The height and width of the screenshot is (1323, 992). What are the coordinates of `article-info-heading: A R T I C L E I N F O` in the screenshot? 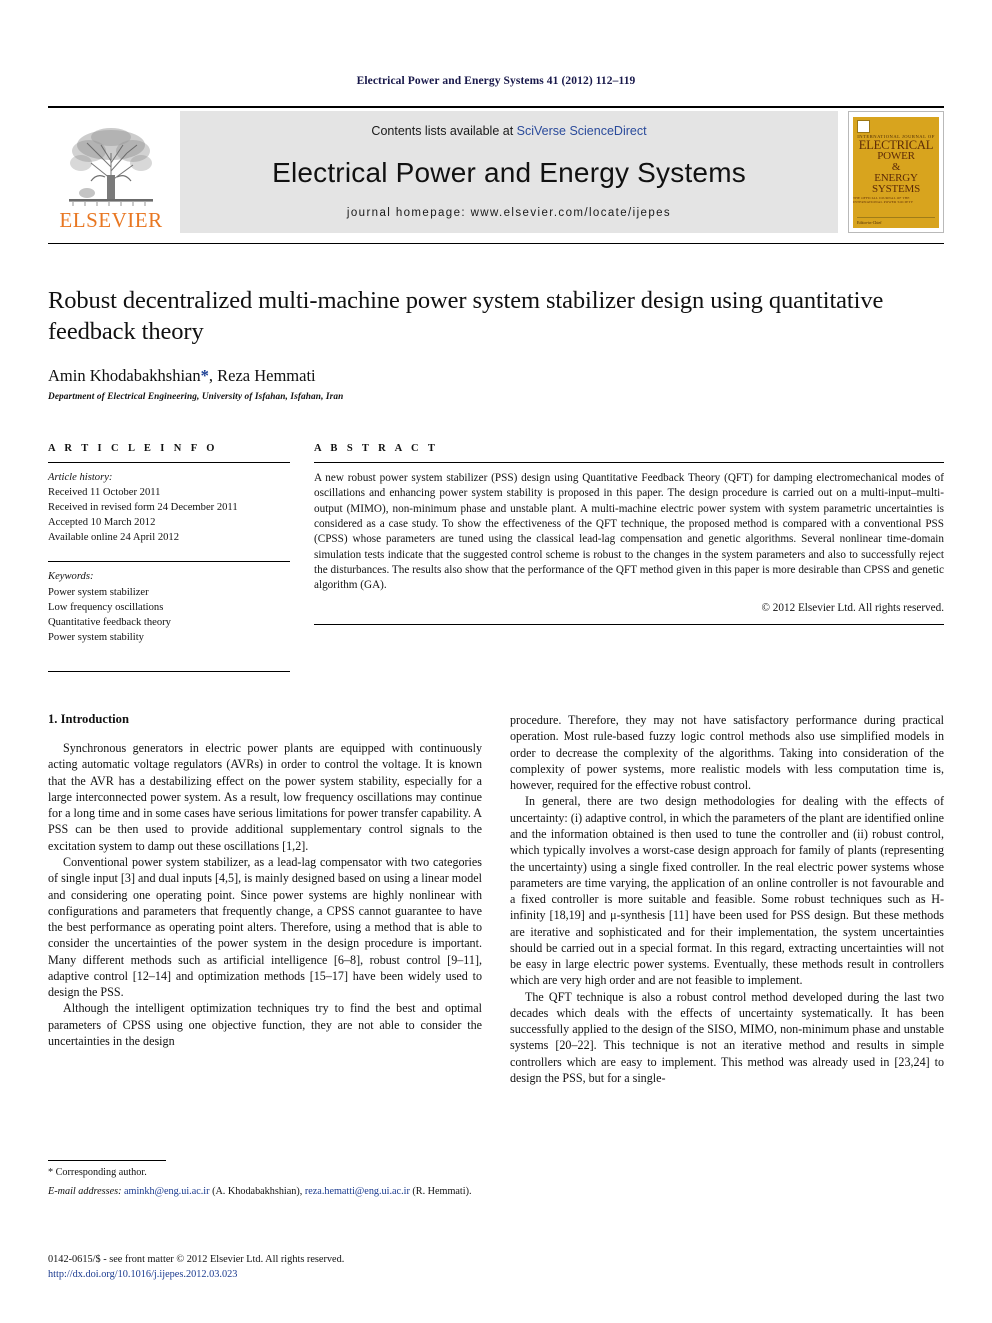 It's located at (133, 448).